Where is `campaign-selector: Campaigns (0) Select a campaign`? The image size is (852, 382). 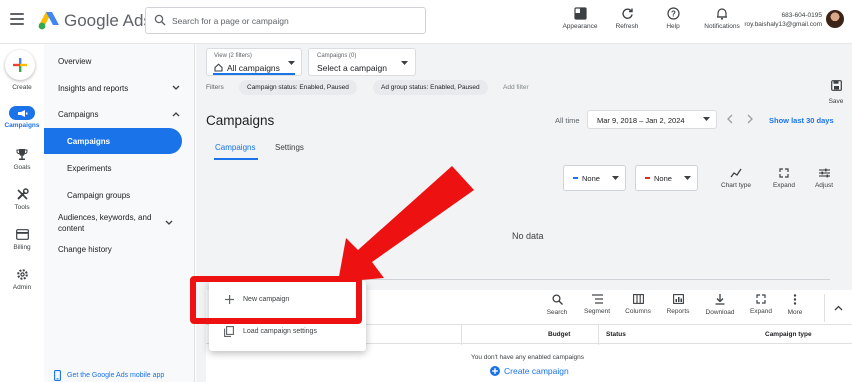
campaign-selector: Campaigns (0) Select a campaign is located at coordinates (362, 62).